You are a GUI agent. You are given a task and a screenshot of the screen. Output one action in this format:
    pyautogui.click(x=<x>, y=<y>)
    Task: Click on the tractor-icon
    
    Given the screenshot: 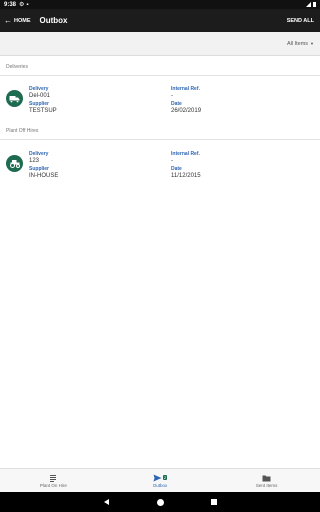 What is the action you would take?
    pyautogui.click(x=14, y=163)
    